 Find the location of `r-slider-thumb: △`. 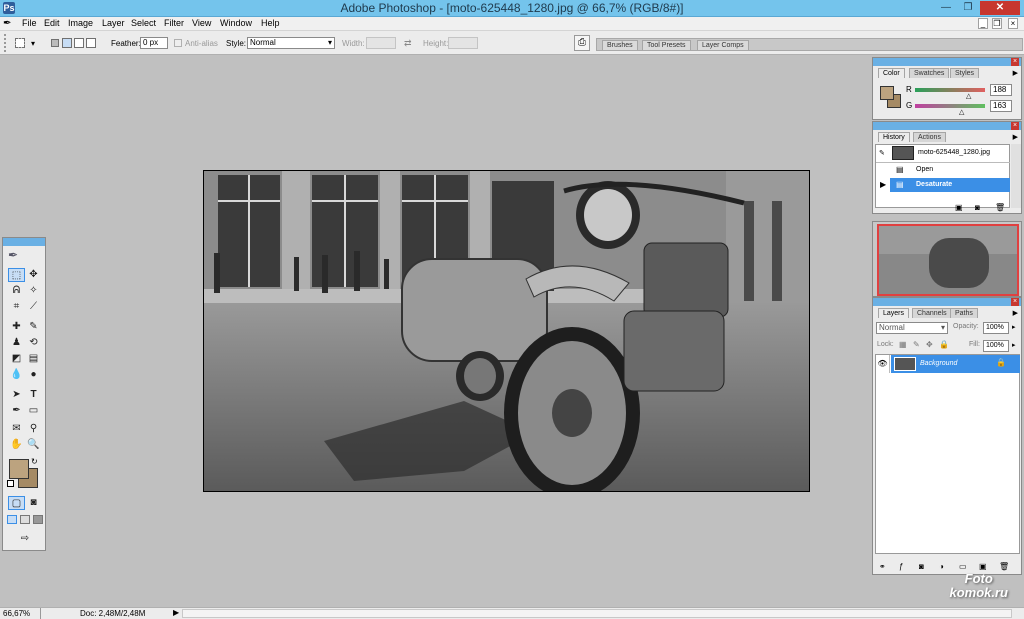

r-slider-thumb: △ is located at coordinates (968, 96).